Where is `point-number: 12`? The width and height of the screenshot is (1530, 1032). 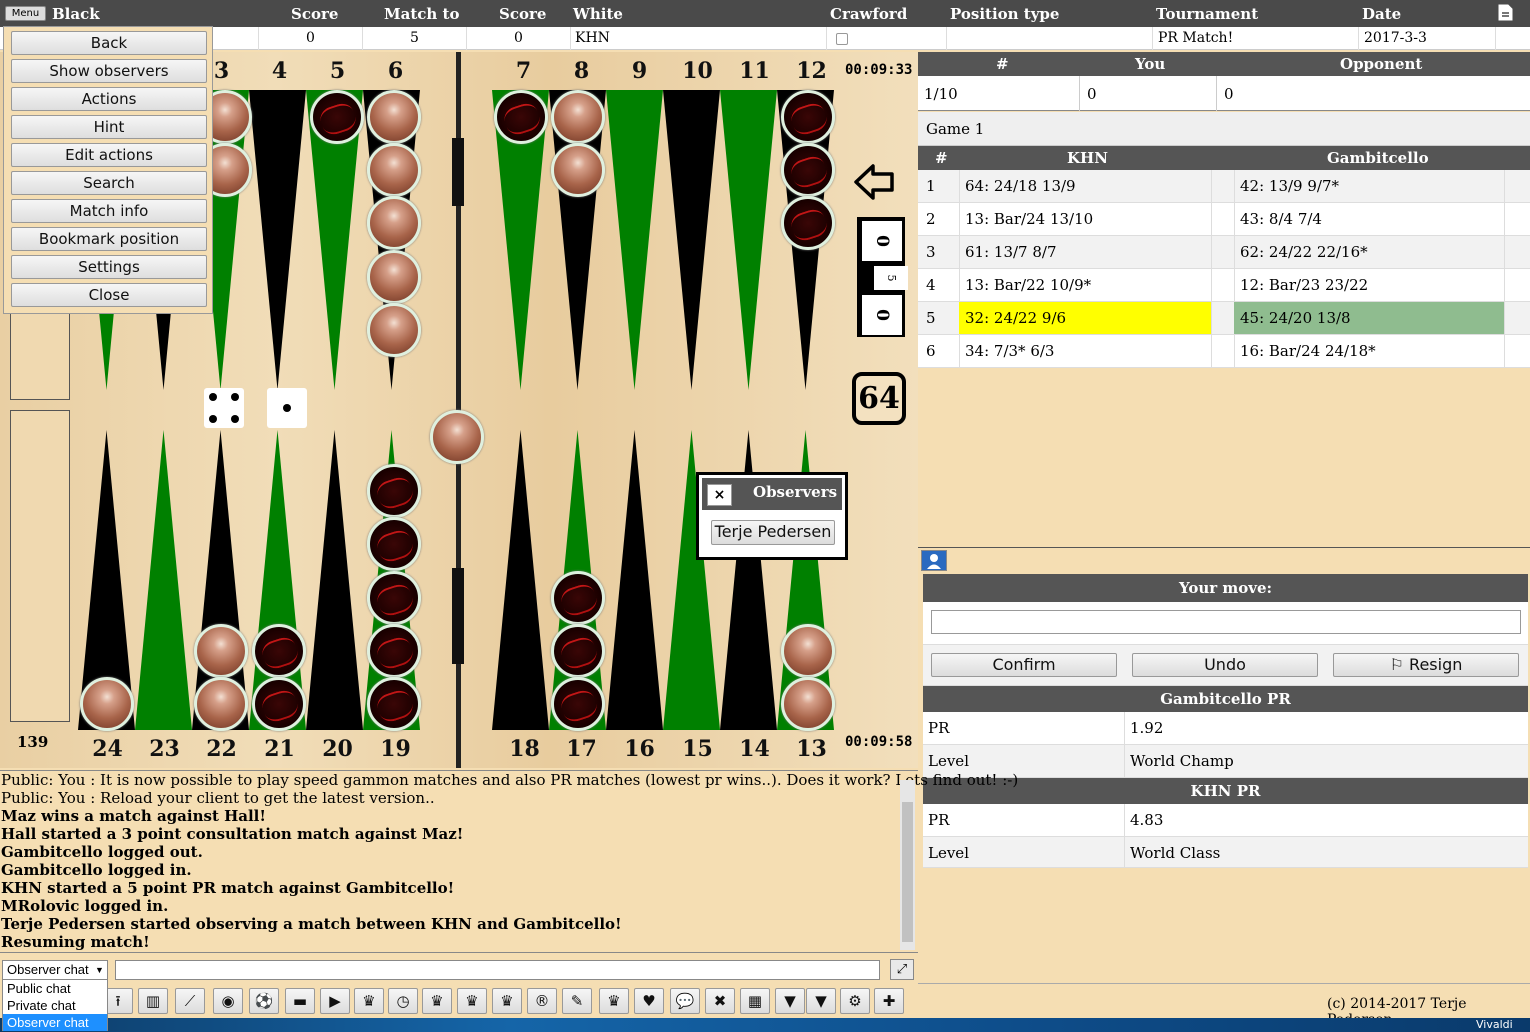
point-number: 12 is located at coordinates (811, 71).